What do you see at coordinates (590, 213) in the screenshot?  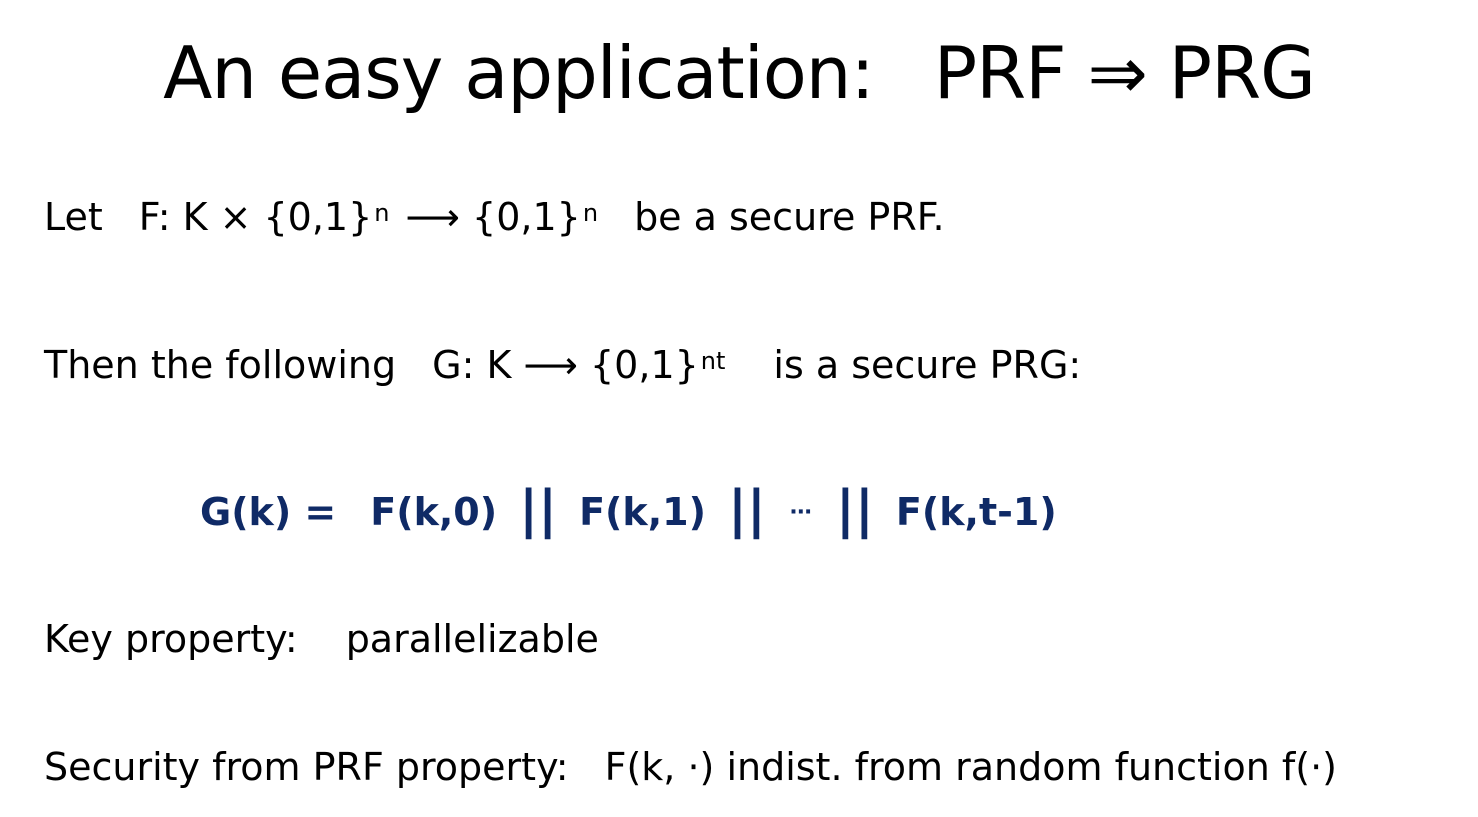 I see `exponent-n-2: n` at bounding box center [590, 213].